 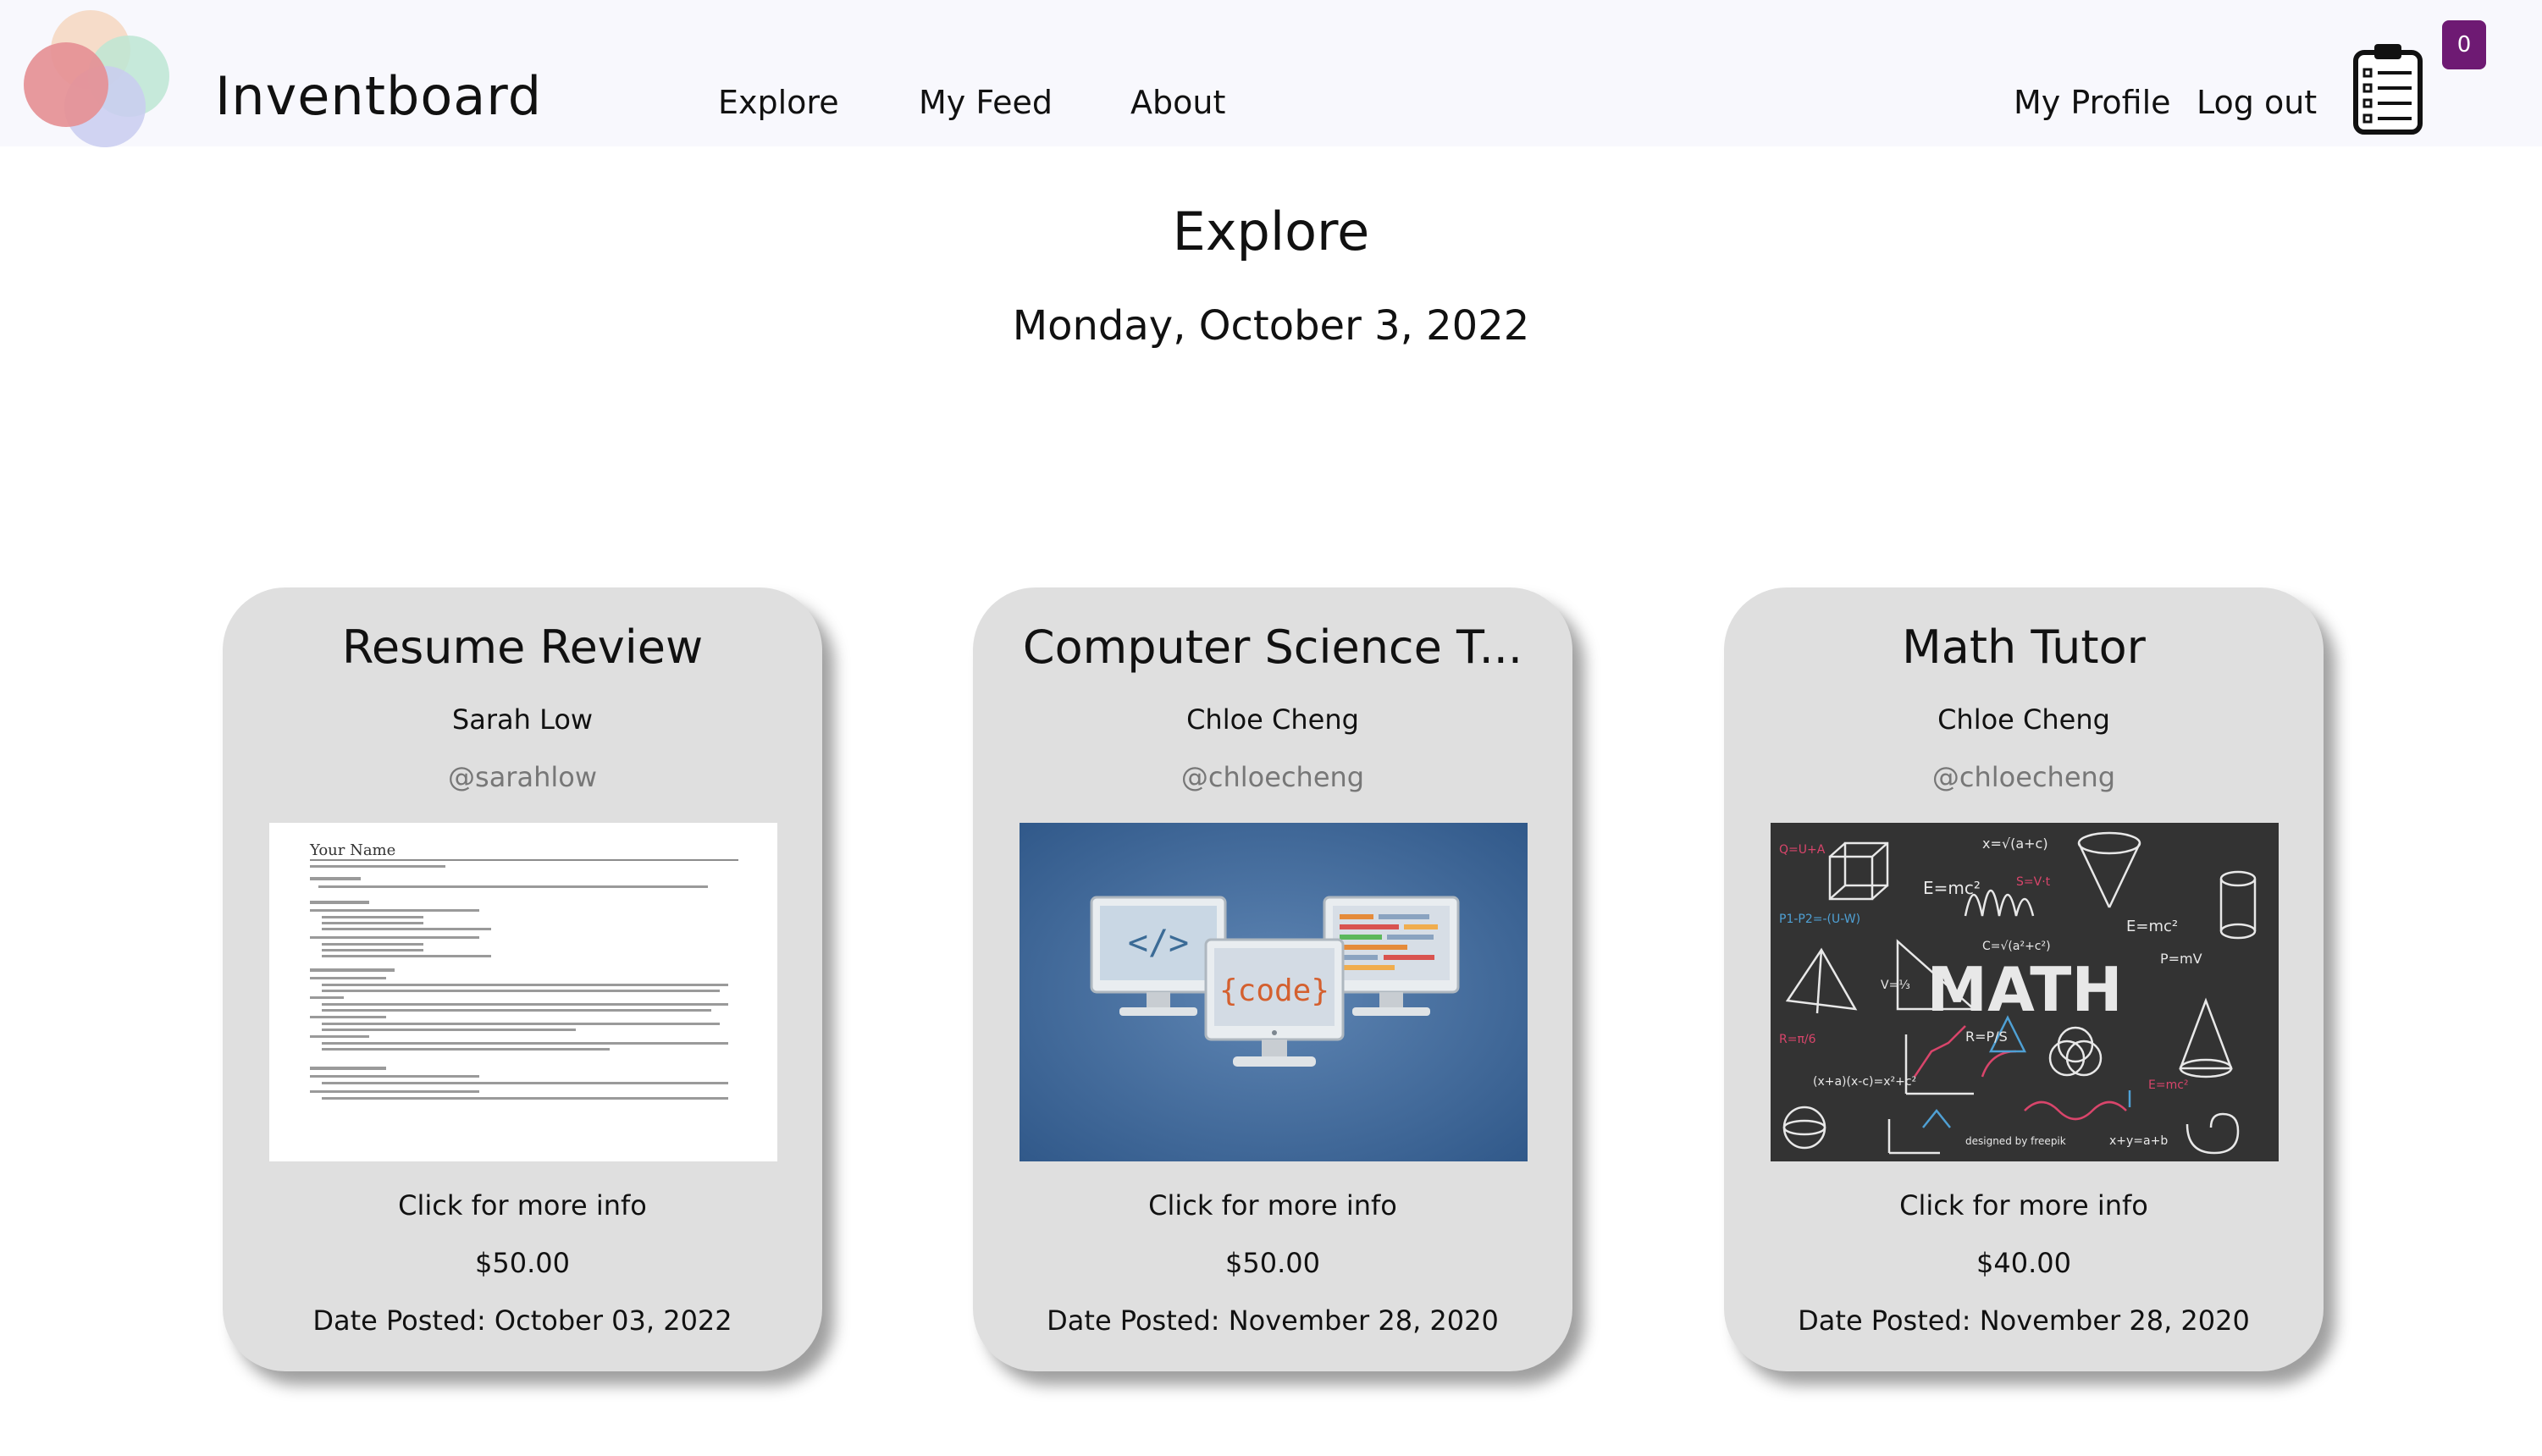 What do you see at coordinates (1802, 850) in the screenshot?
I see `svg-text: Q=U+A` at bounding box center [1802, 850].